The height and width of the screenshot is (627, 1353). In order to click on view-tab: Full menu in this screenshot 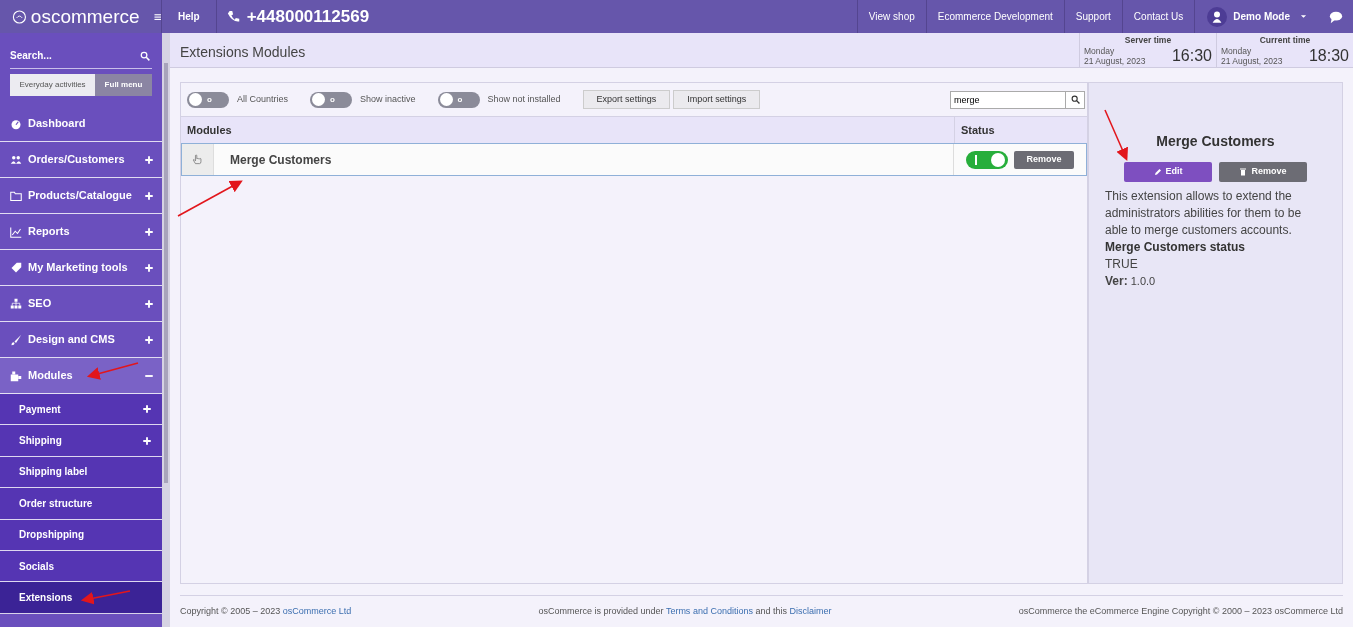, I will do `click(123, 85)`.